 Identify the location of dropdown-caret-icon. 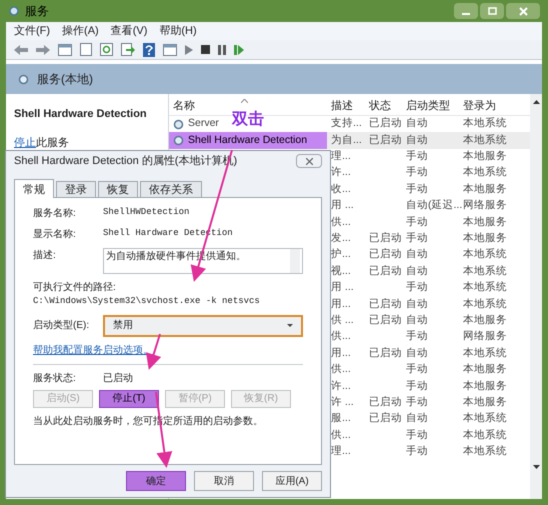
(290, 325).